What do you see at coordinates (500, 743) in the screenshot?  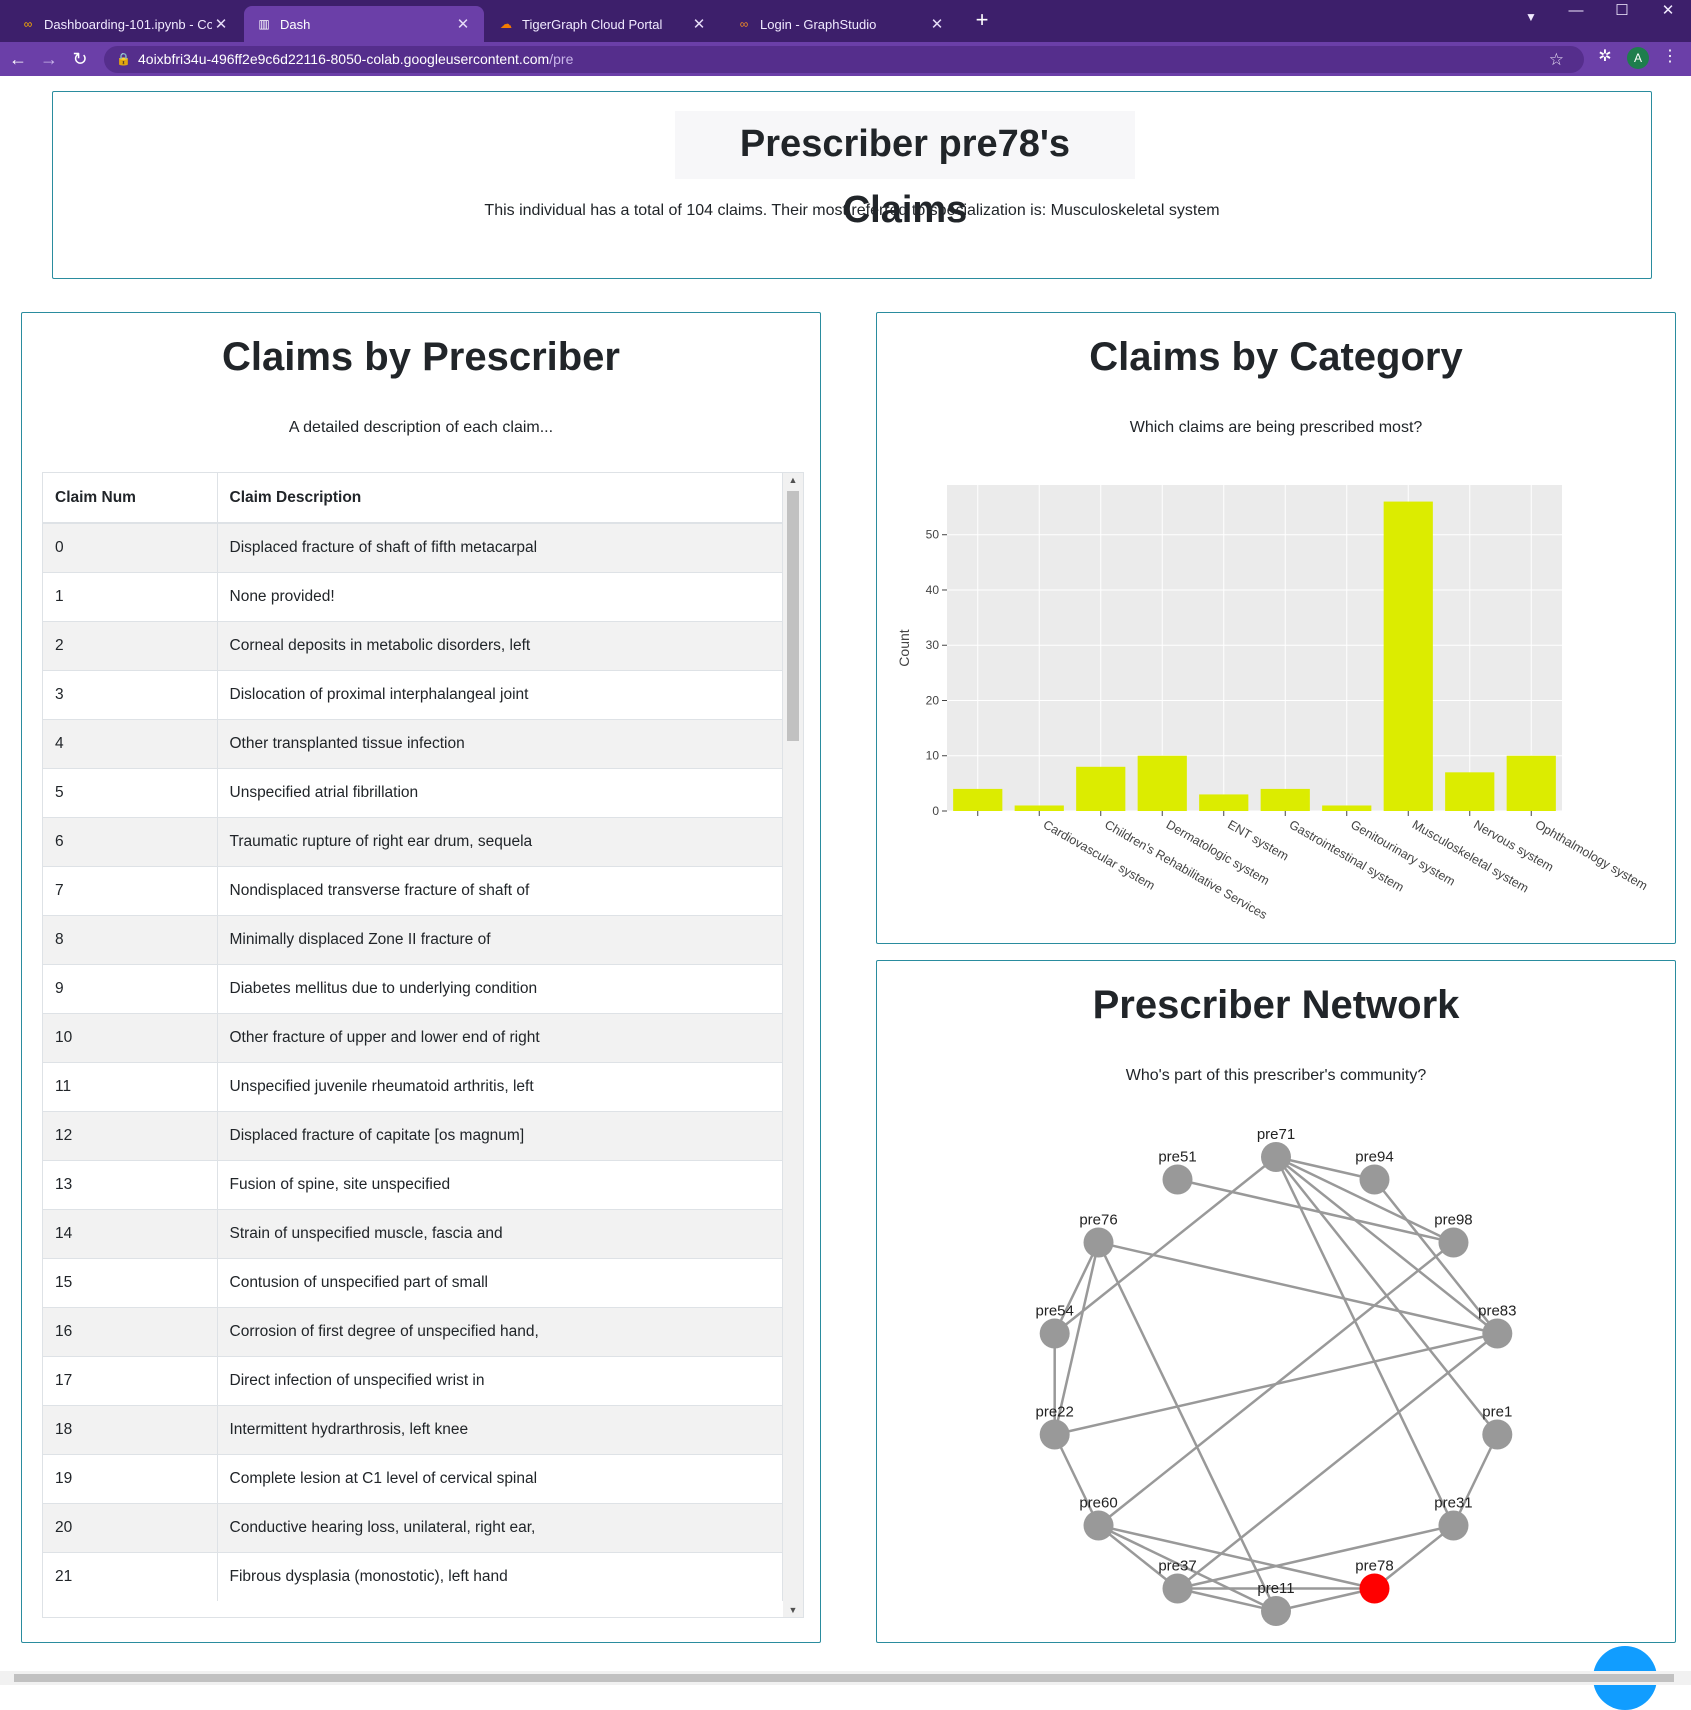 I see `claim-description-cell: Other transplanted tissue infection` at bounding box center [500, 743].